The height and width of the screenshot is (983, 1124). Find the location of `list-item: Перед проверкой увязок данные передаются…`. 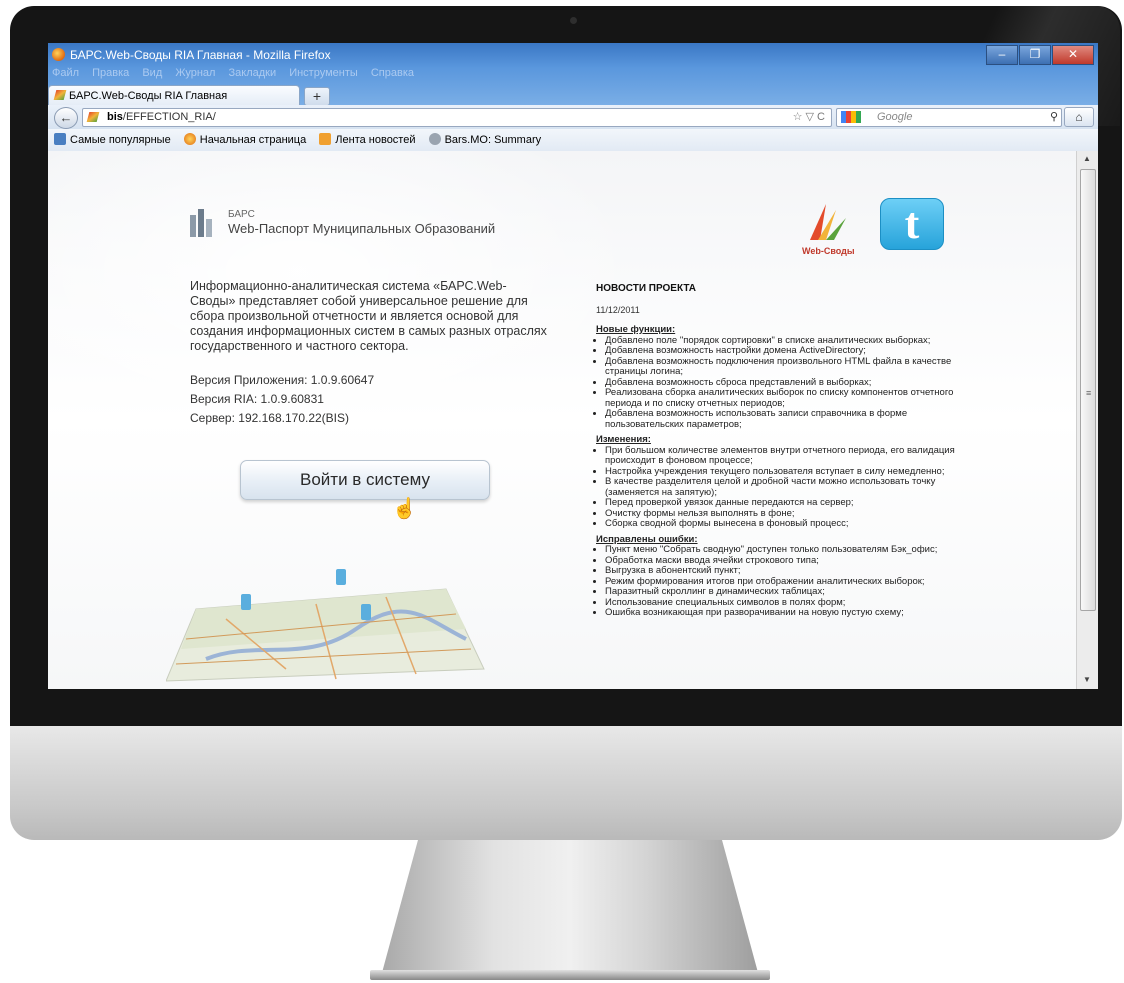

list-item: Перед проверкой увязок данные передаются… is located at coordinates (790, 503).